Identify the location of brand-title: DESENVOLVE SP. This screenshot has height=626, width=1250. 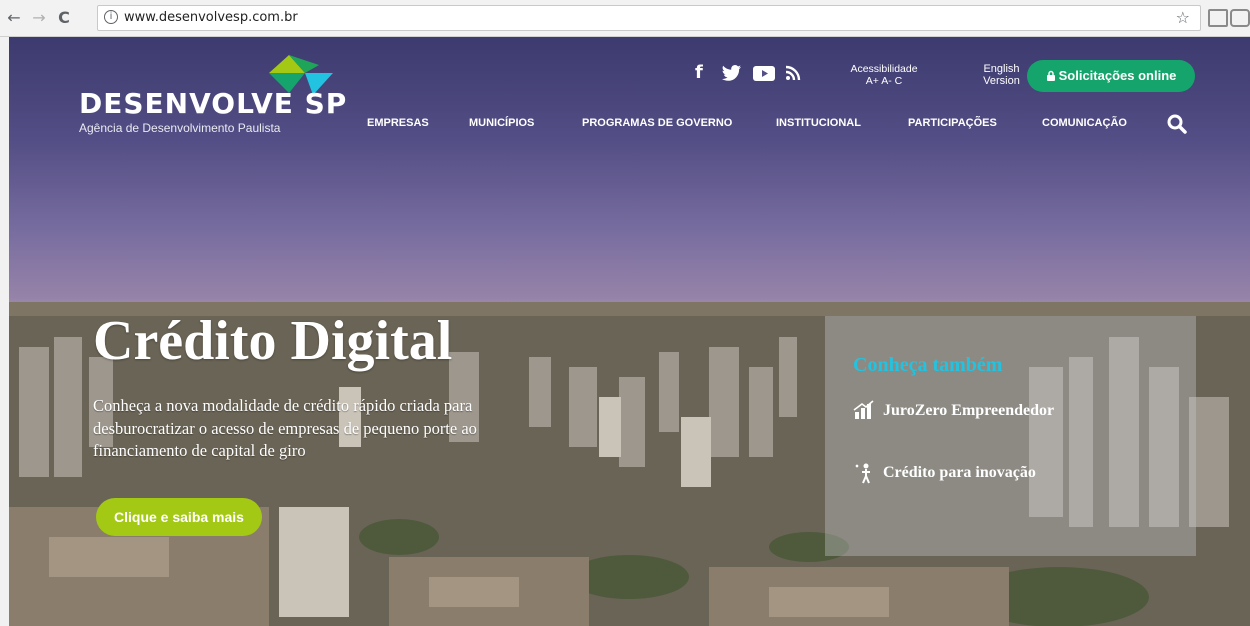
(213, 103).